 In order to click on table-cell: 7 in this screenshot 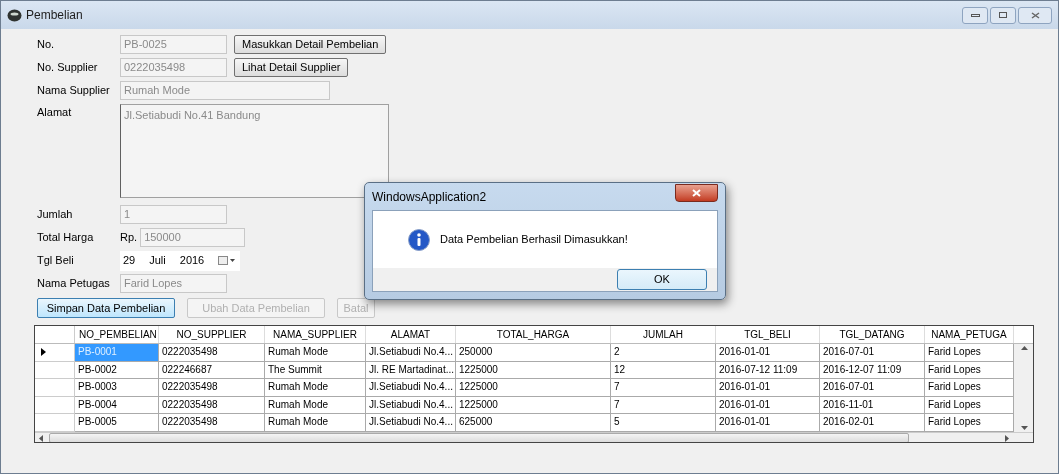, I will do `click(663, 388)`.